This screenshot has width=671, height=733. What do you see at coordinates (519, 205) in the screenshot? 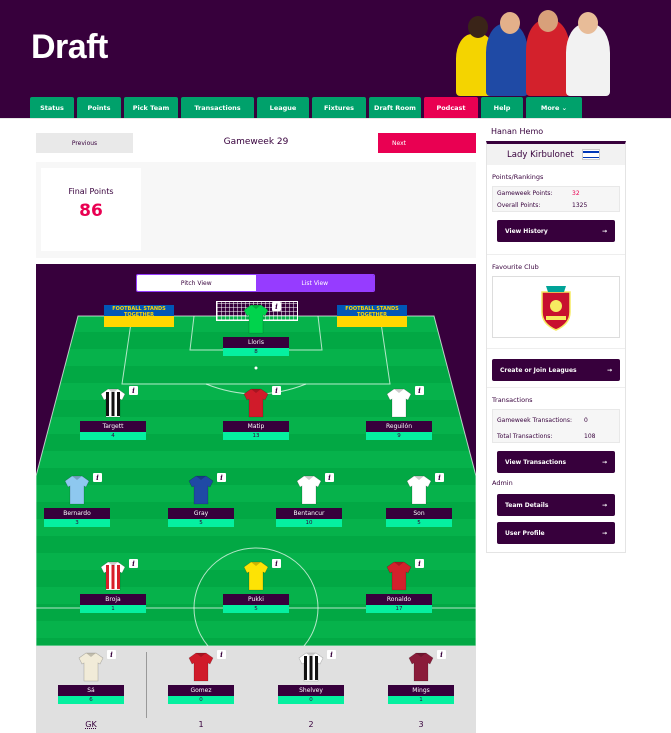
I see `overall-points-label: Overall Points:` at bounding box center [519, 205].